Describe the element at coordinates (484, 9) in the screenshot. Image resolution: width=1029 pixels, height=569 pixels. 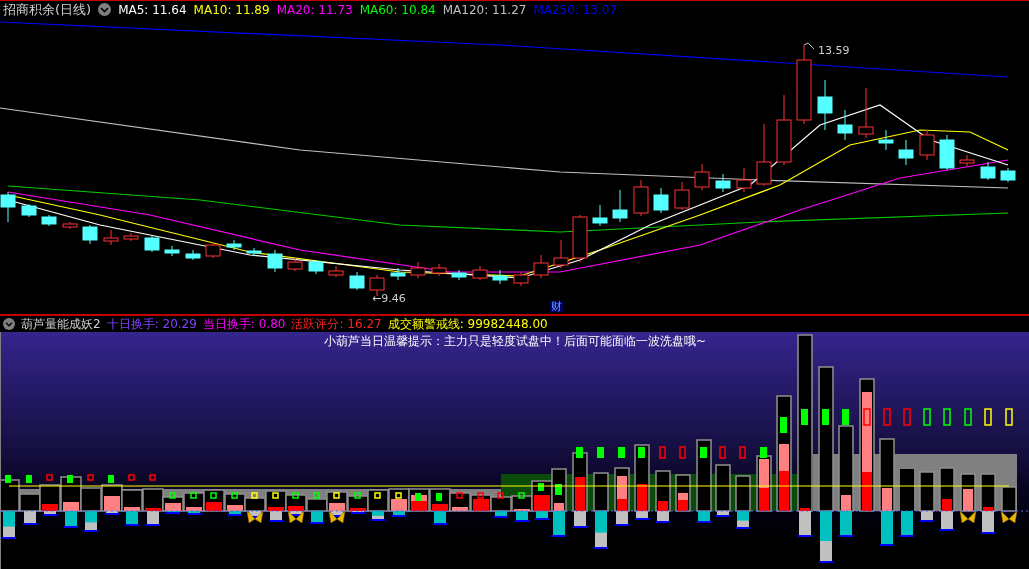
I see `moving-average-label: MA120: 11.27` at that location.